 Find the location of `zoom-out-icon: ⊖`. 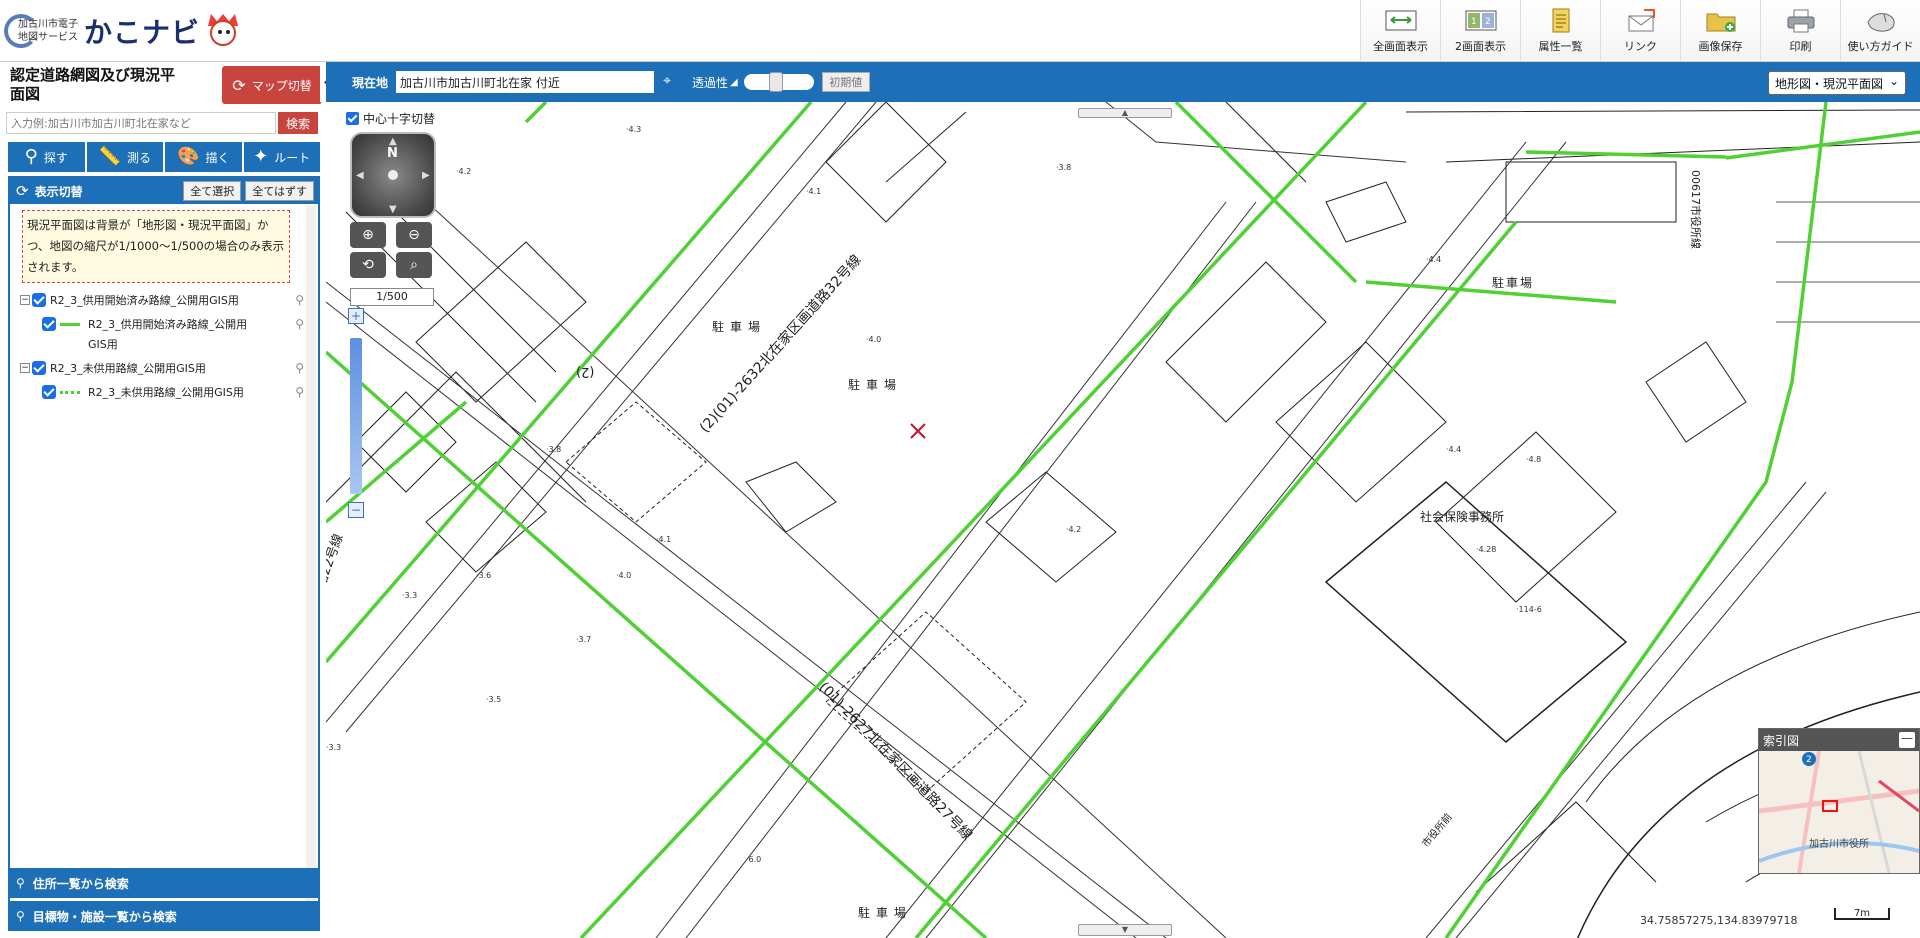

zoom-out-icon: ⊖ is located at coordinates (414, 235).